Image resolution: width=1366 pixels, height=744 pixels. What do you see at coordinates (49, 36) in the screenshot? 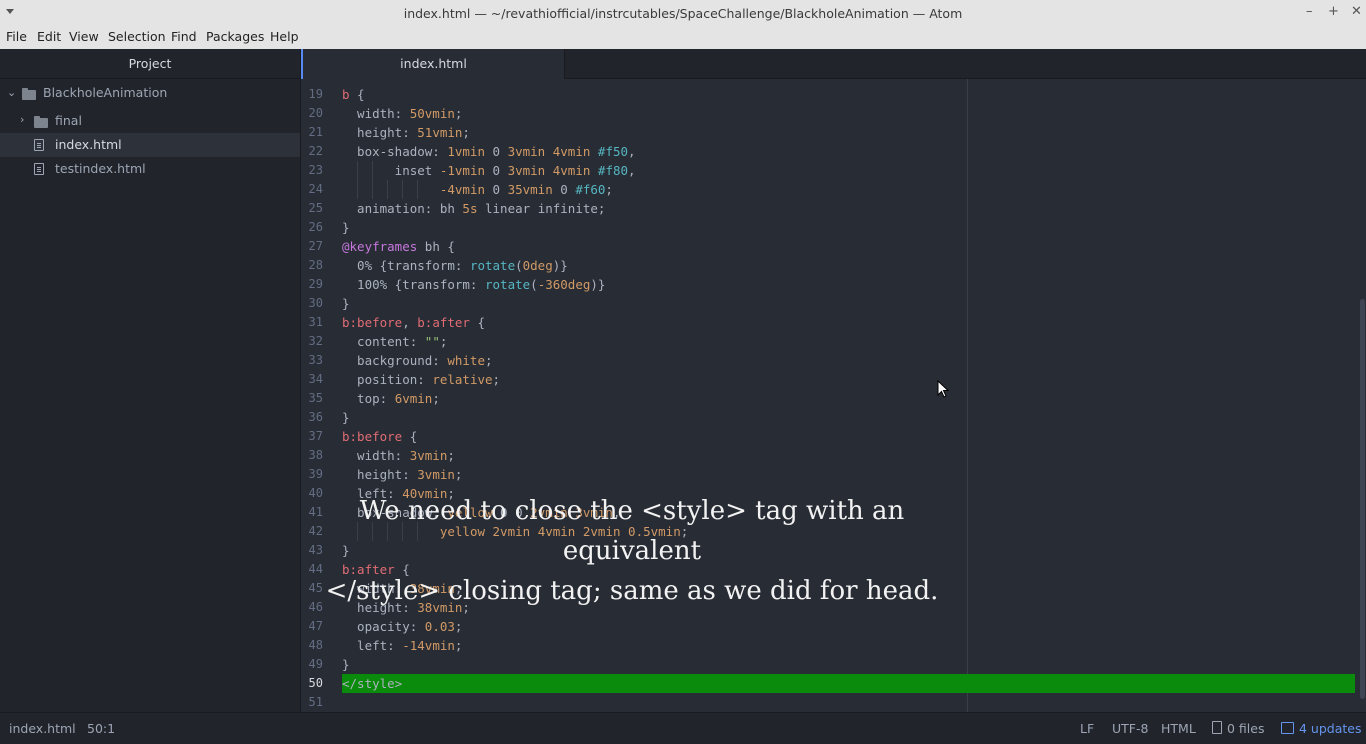
I see `menu-edit: Edit` at bounding box center [49, 36].